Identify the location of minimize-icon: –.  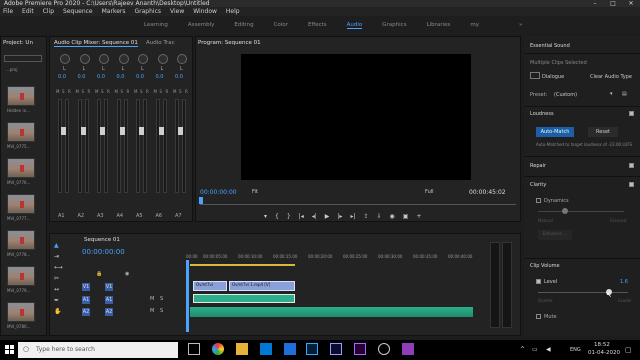
(595, 3).